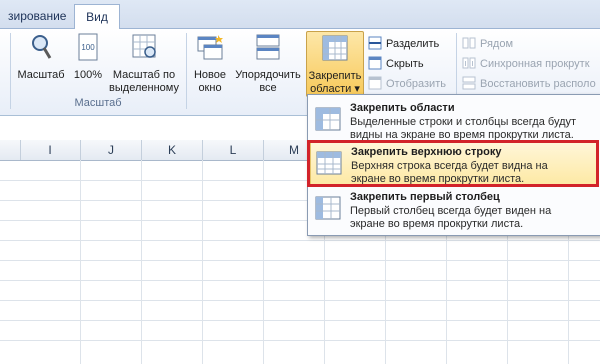 Image resolution: width=600 pixels, height=364 pixels. Describe the element at coordinates (97, 17) in the screenshot. I see `tab-view: Вид` at that location.